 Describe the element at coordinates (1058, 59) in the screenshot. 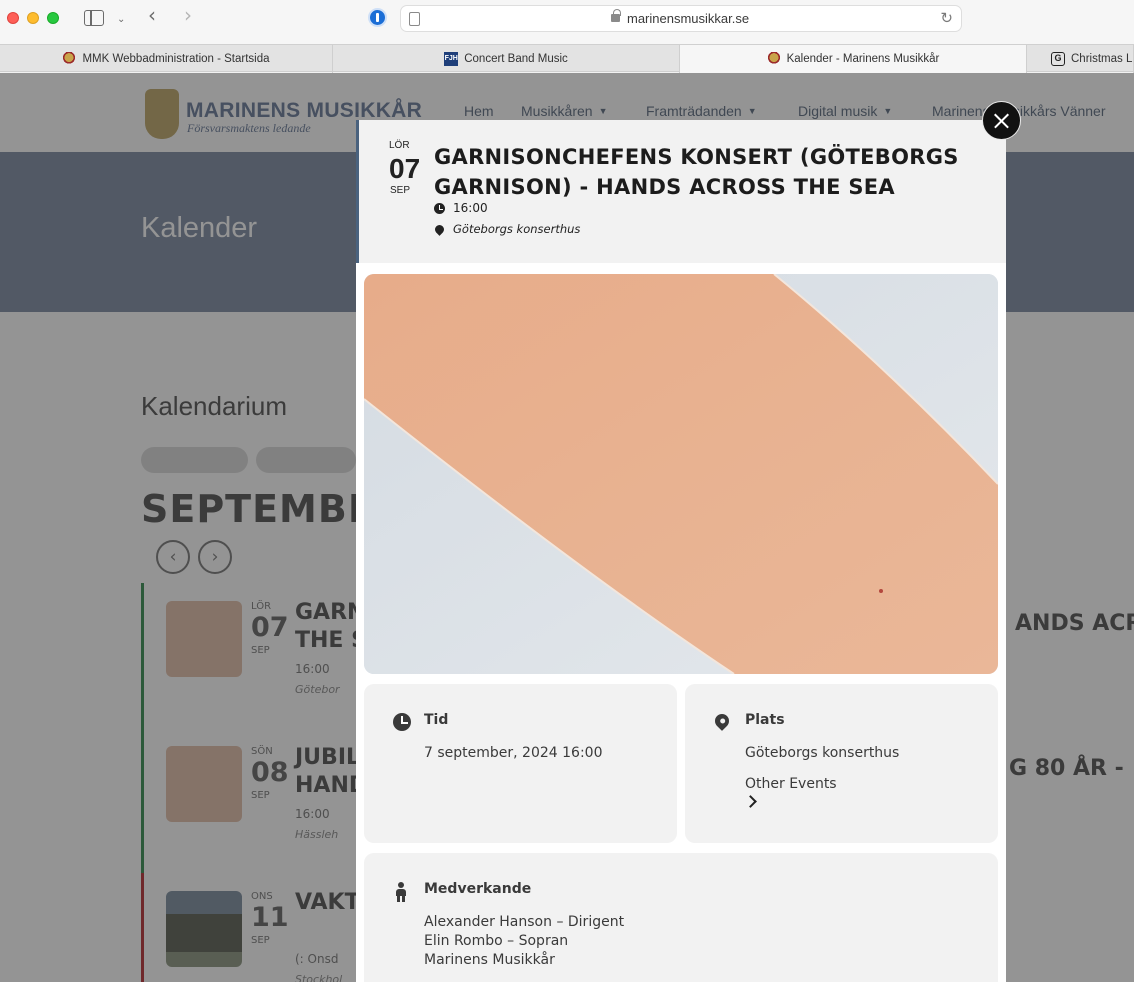

I see `xmas-favicon-icon: G` at that location.